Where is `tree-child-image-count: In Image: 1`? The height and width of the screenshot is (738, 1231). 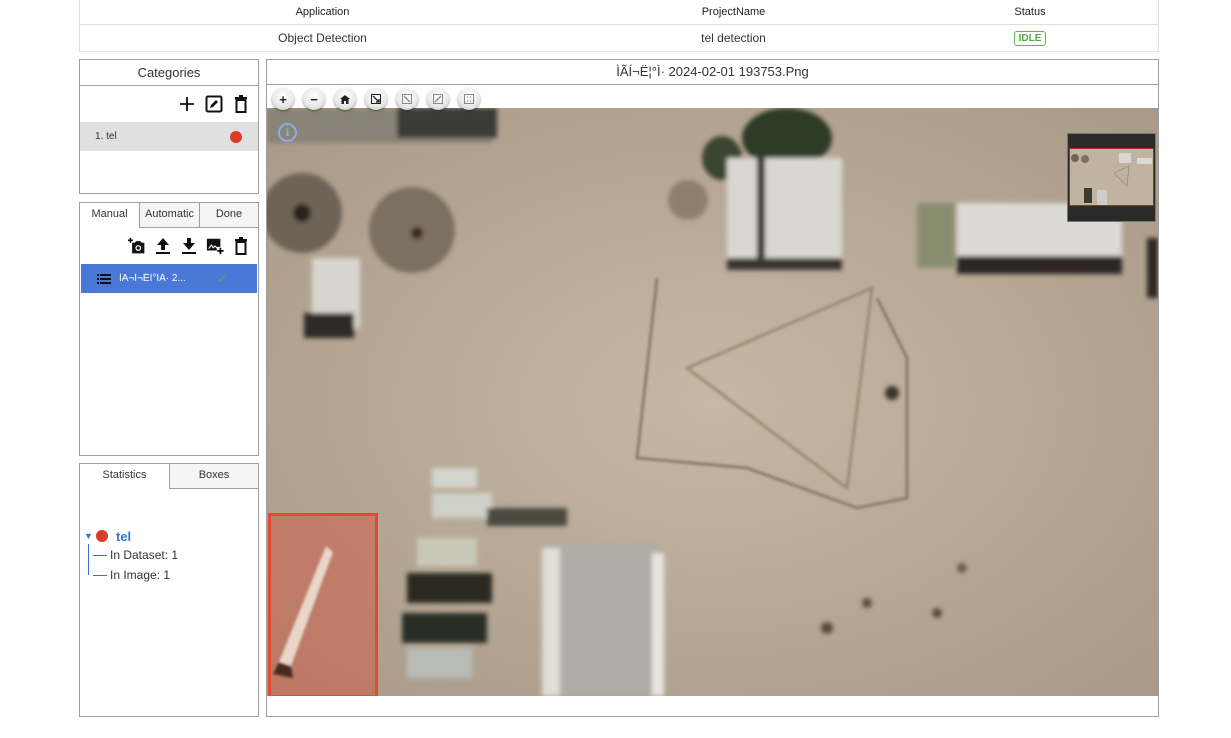
tree-child-image-count: In Image: 1 is located at coordinates (171, 575).